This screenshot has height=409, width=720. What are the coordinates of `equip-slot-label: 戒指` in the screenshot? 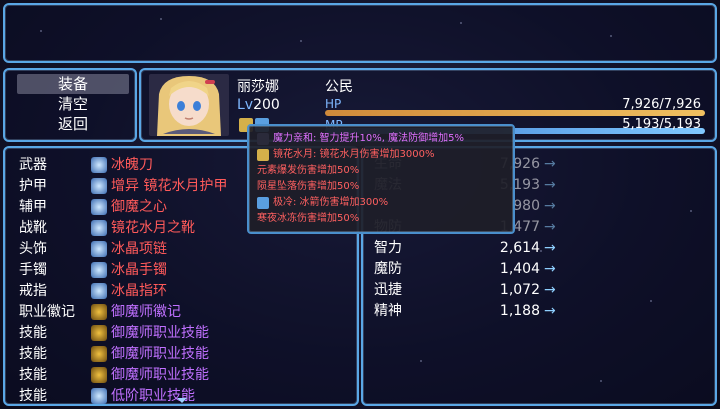 It's located at (33, 291).